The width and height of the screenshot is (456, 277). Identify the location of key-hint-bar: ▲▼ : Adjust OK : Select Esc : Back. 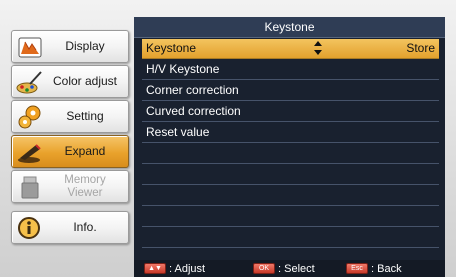
(289, 268).